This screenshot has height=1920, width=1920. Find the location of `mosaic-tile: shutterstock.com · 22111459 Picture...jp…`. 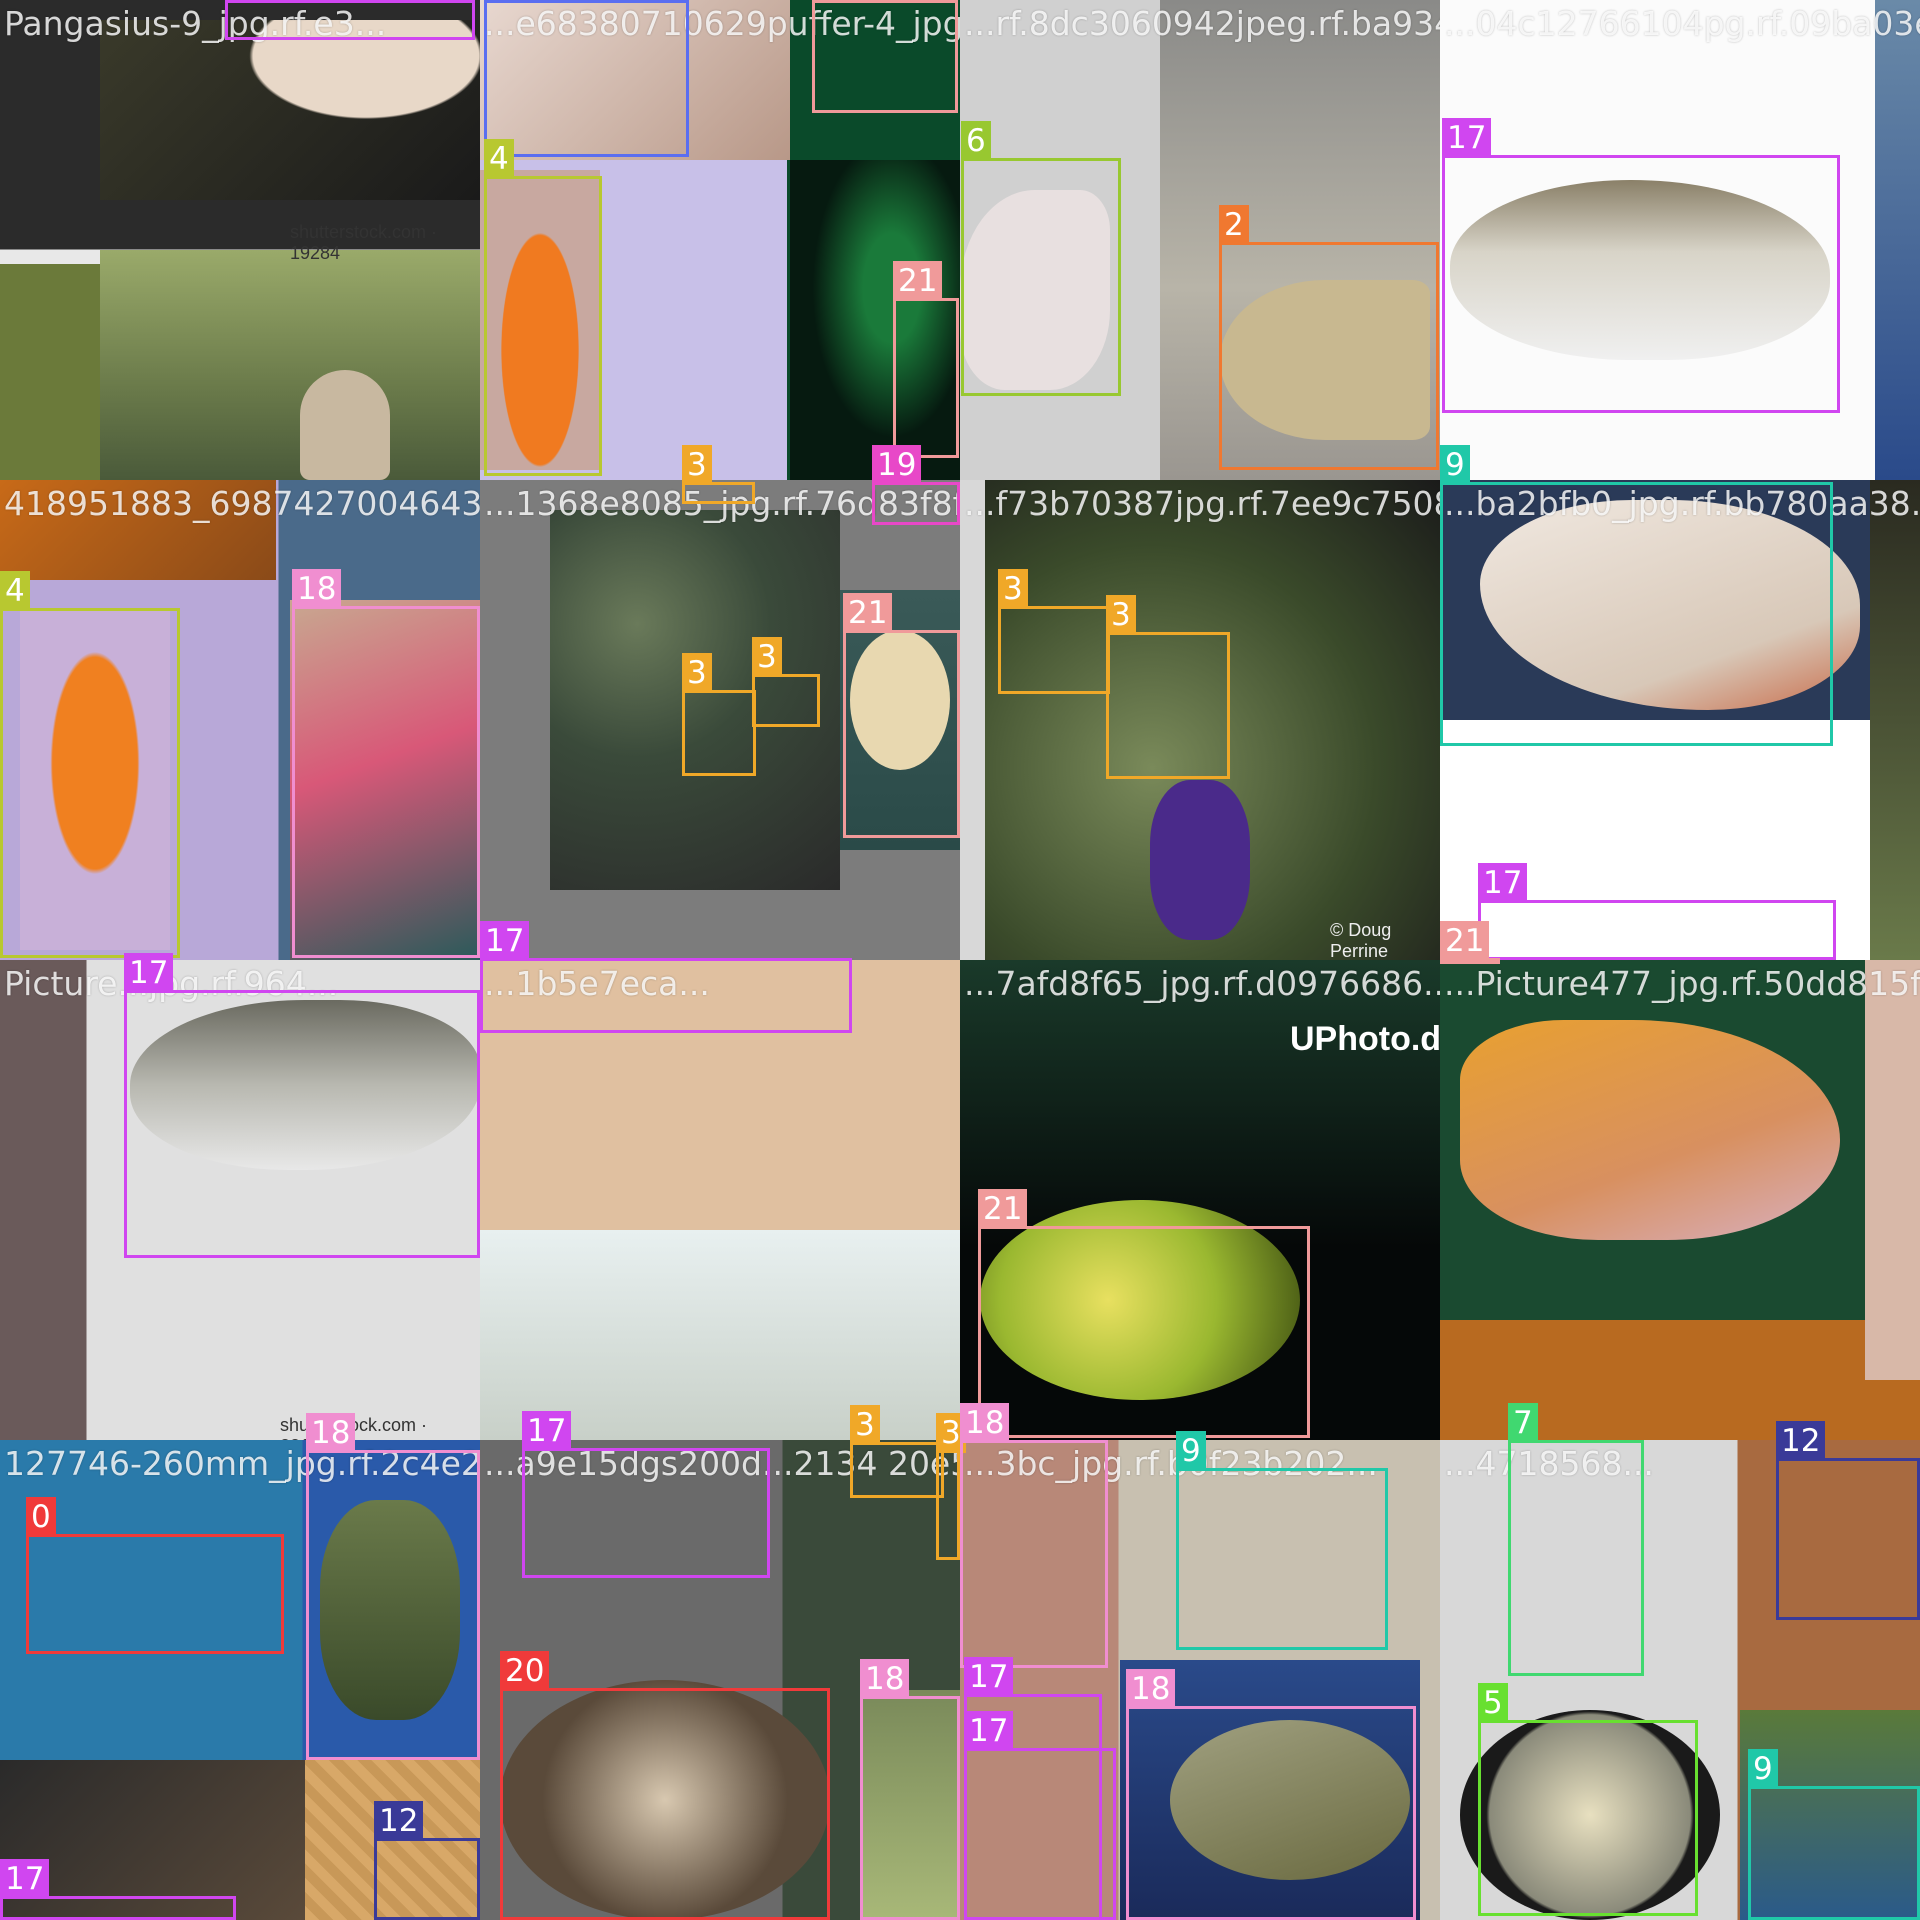

mosaic-tile: shutterstock.com · 22111459 Picture...jp… is located at coordinates (240, 1200).